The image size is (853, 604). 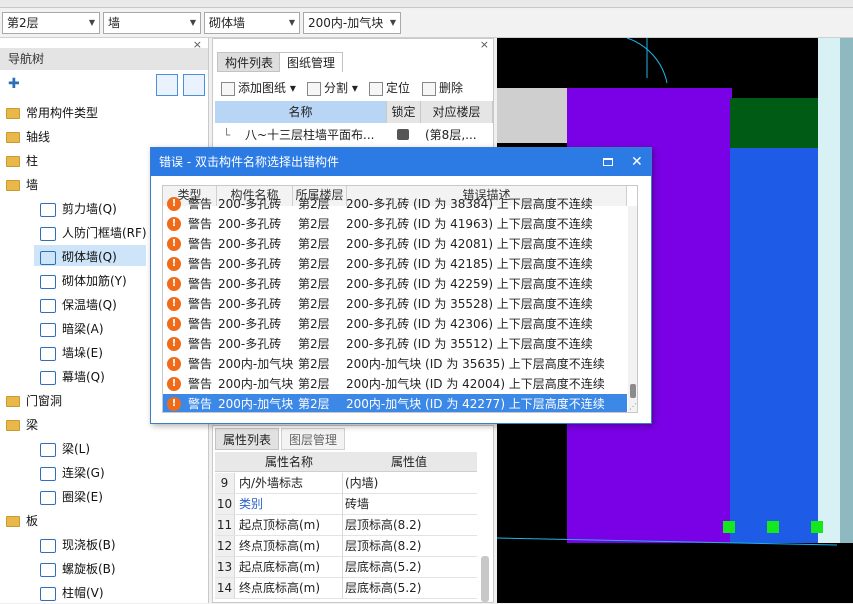 What do you see at coordinates (78, 209) in the screenshot?
I see `tree-item: 剪力墙(Q)` at bounding box center [78, 209].